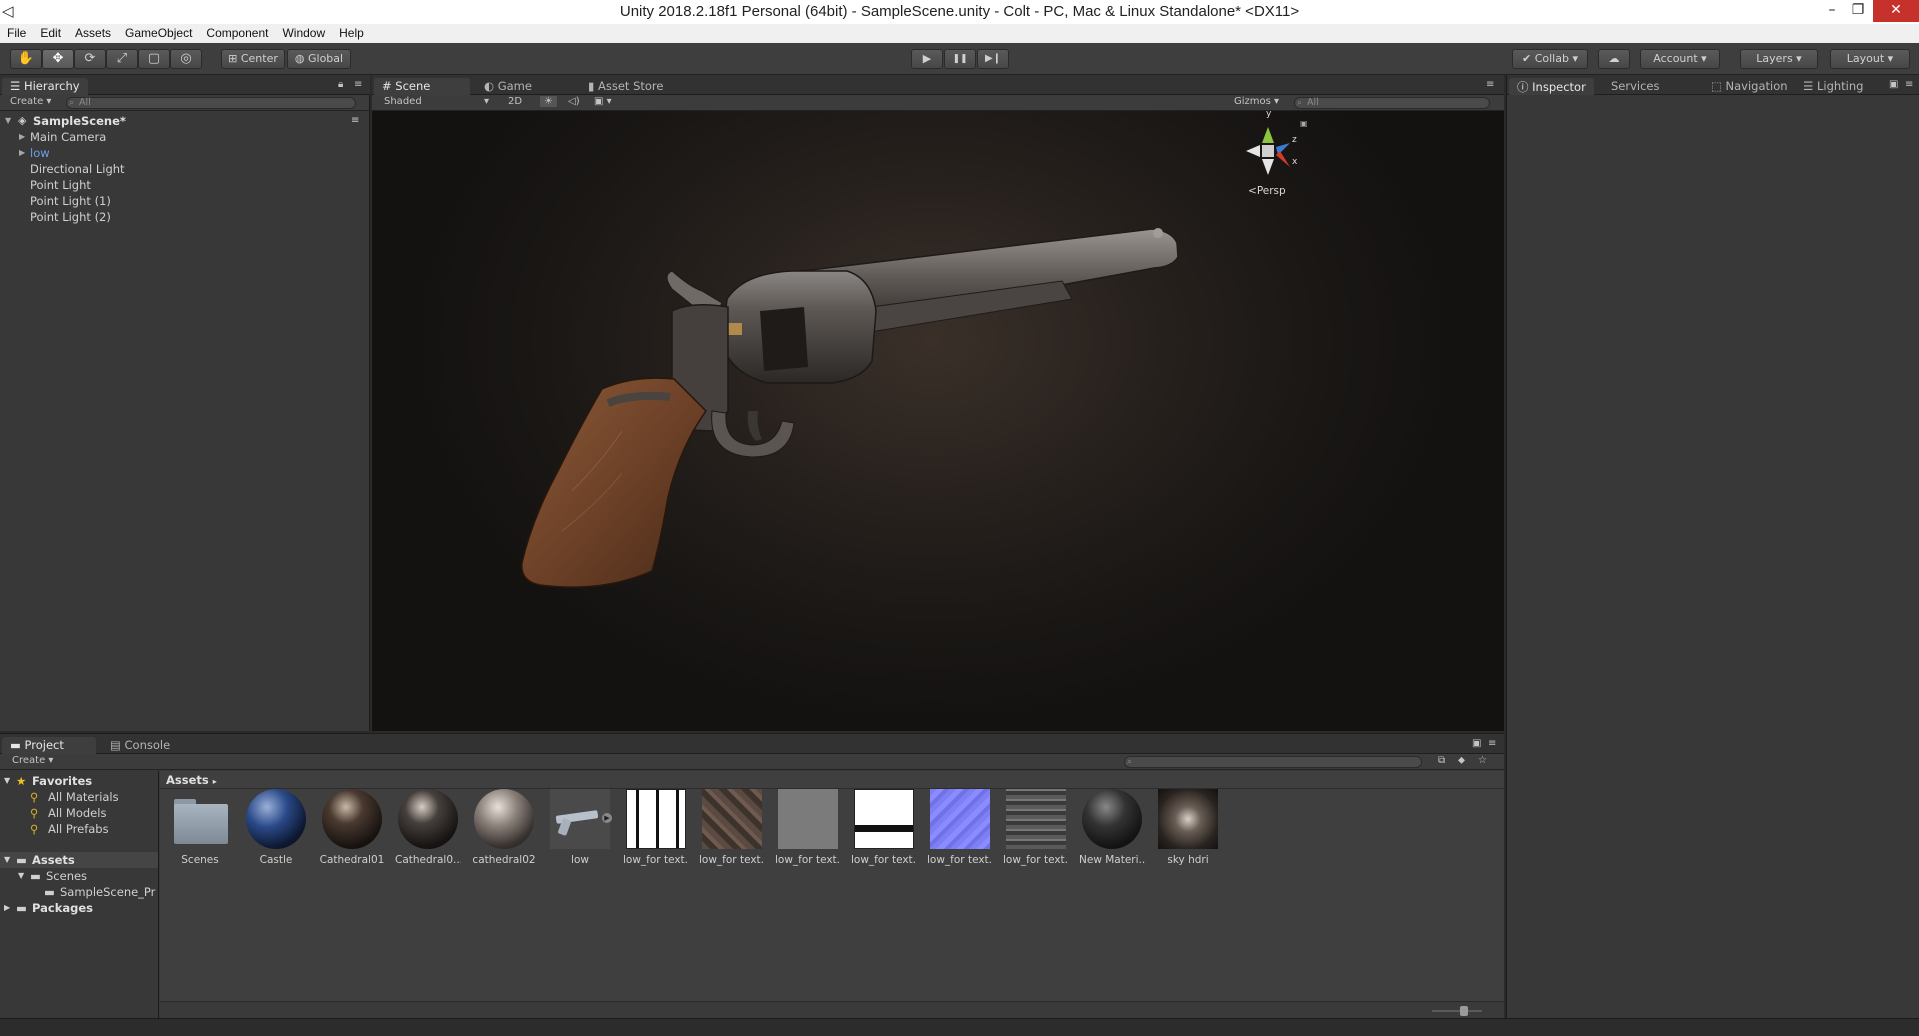  I want to click on gizmos-dropdown: Gizmos ▾, so click(1256, 101).